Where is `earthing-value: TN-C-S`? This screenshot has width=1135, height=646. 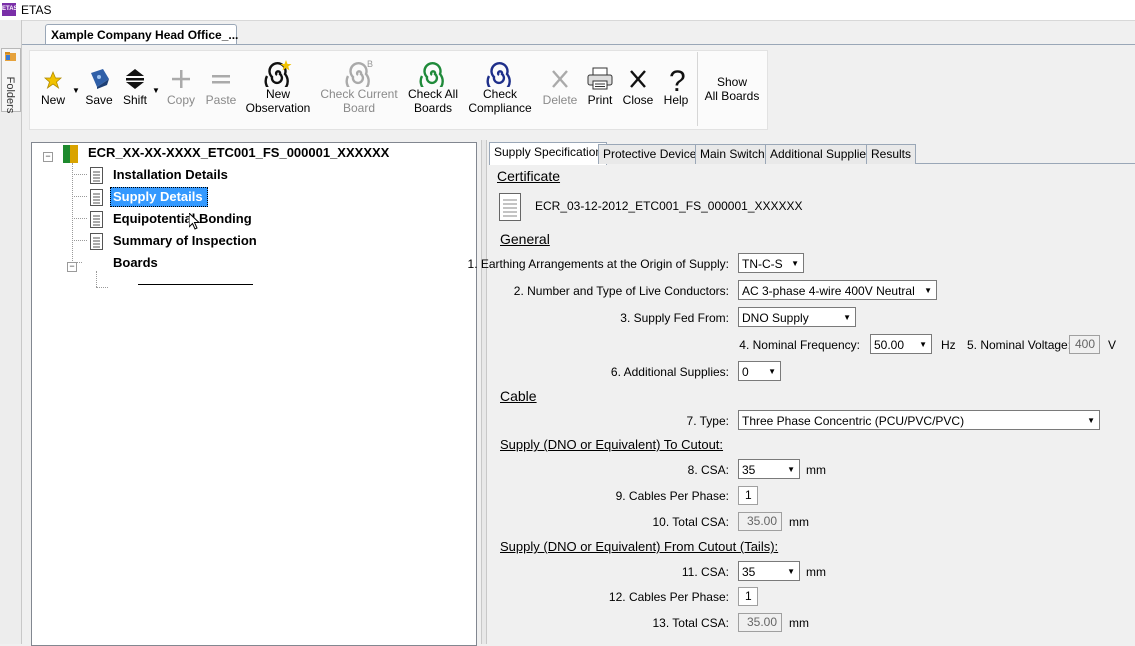
earthing-value: TN-C-S is located at coordinates (762, 264).